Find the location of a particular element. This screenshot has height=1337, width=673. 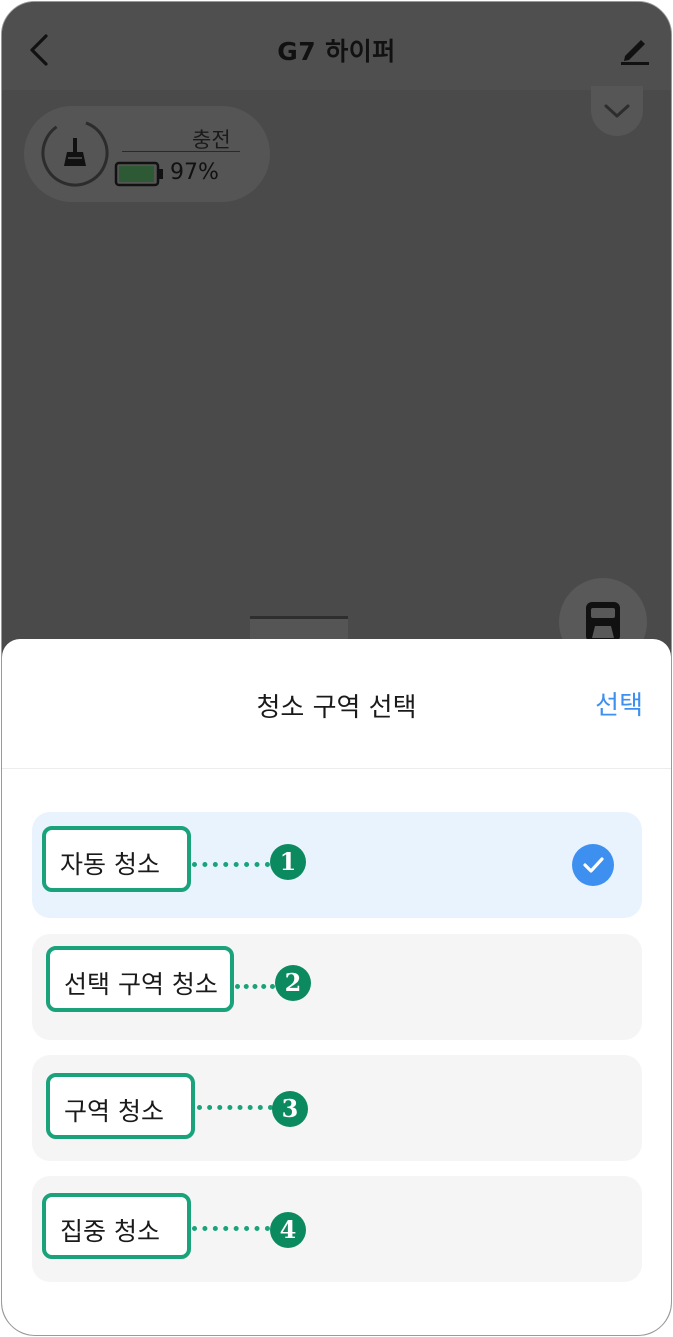

annotation-badge: 1 is located at coordinates (288, 862).